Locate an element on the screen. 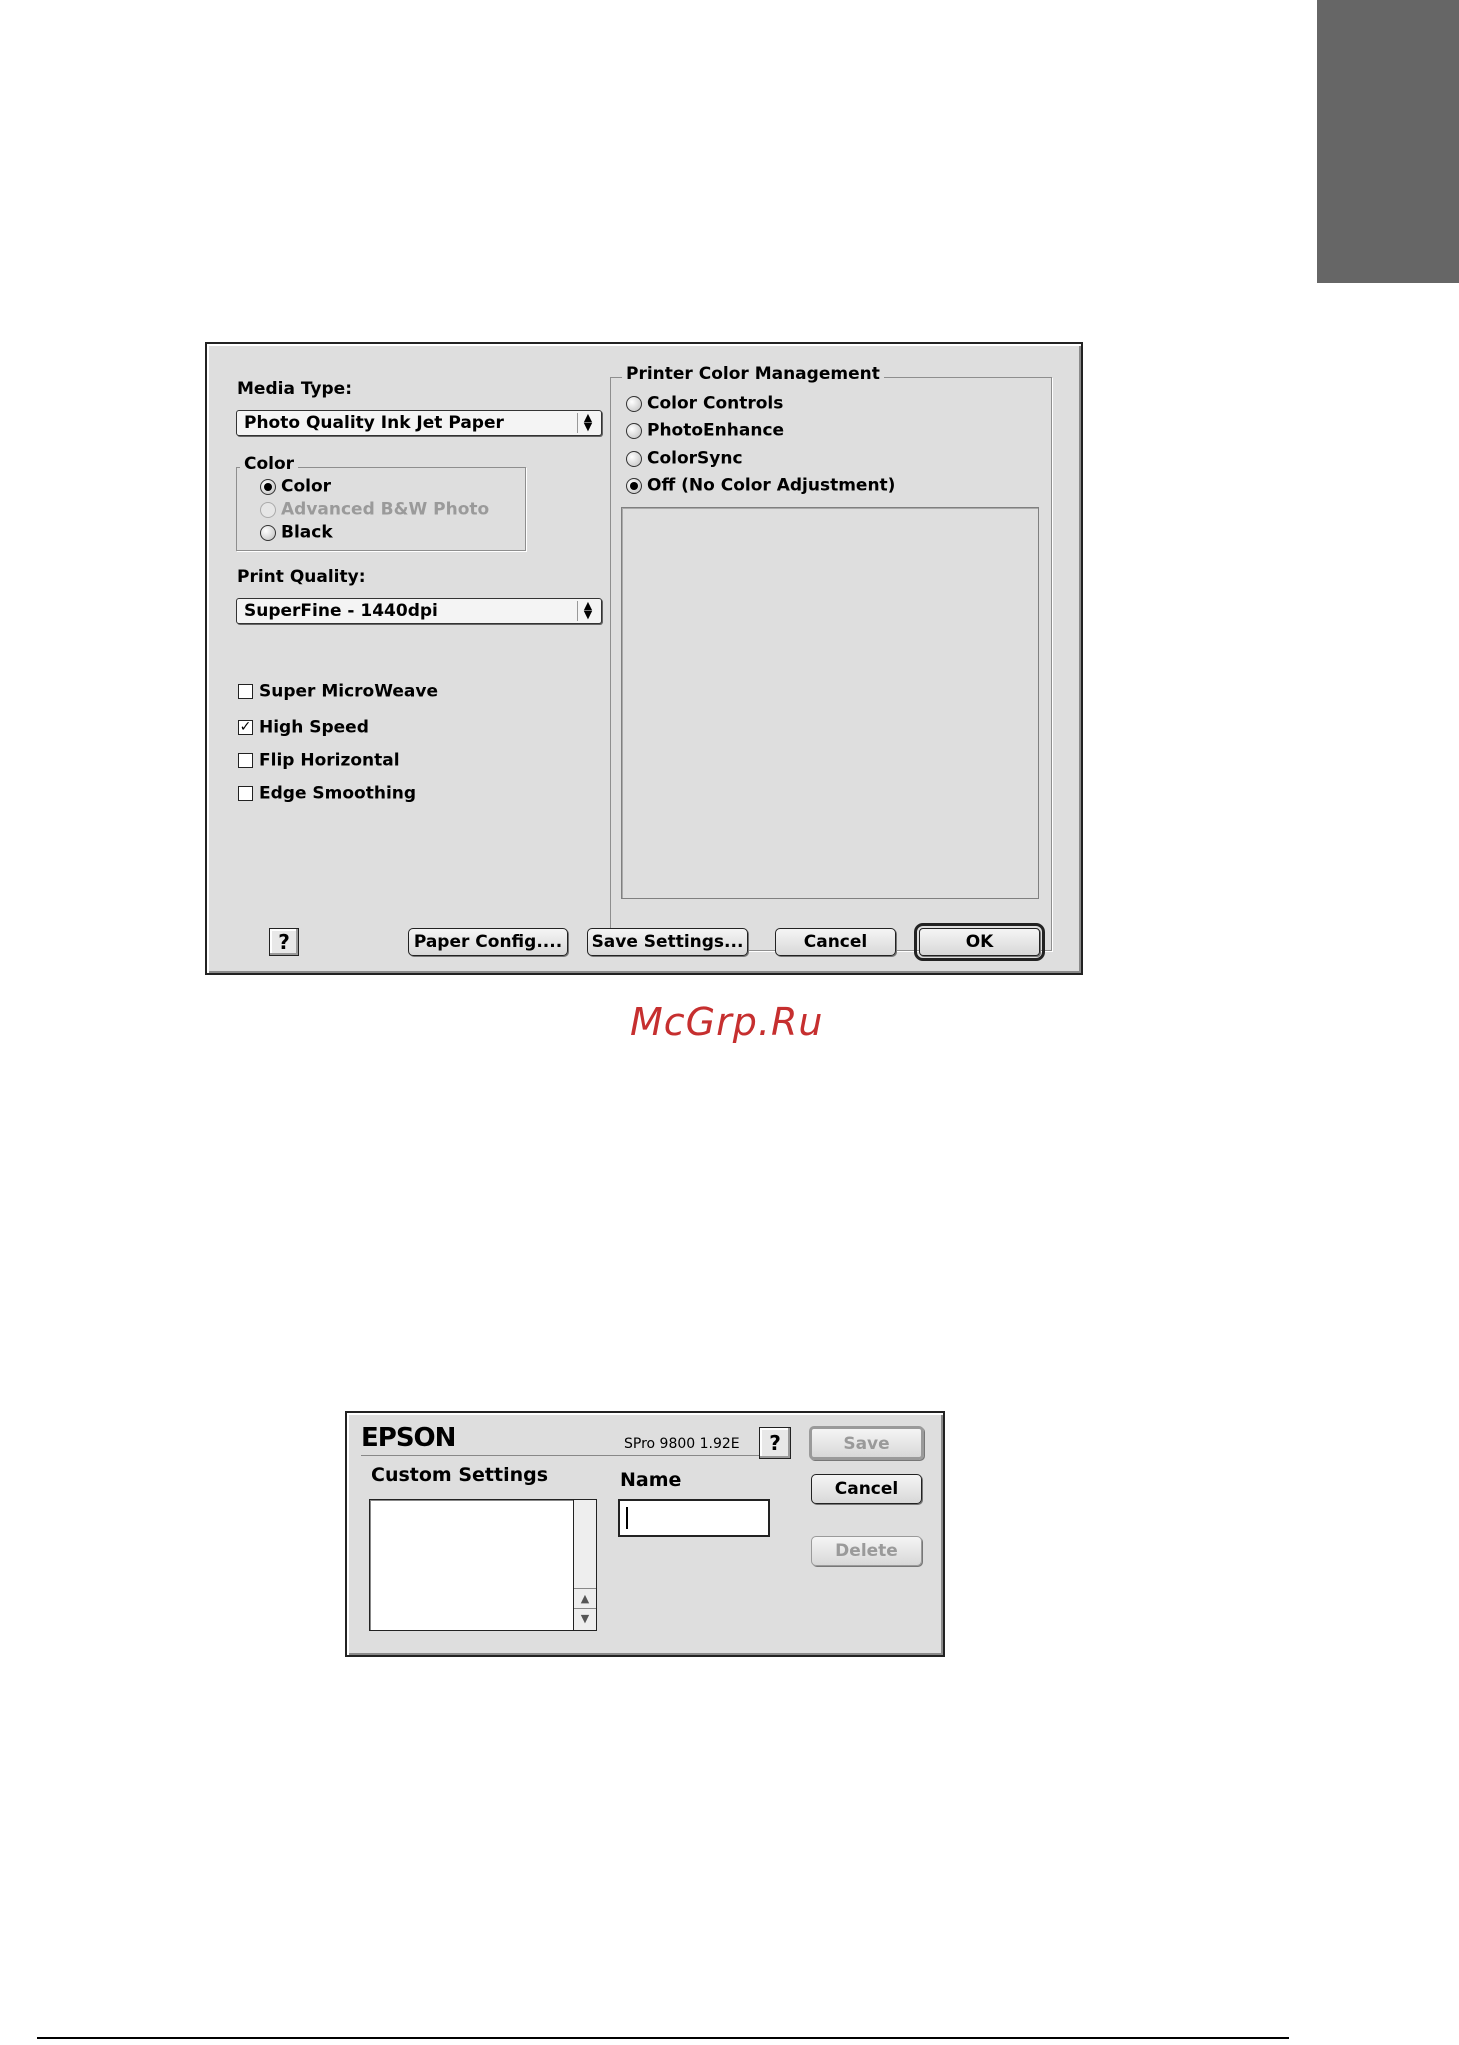 The image size is (1459, 2045). media-type-select: Photo Quality Ink Jet Paper ▲ ▼ is located at coordinates (419, 423).